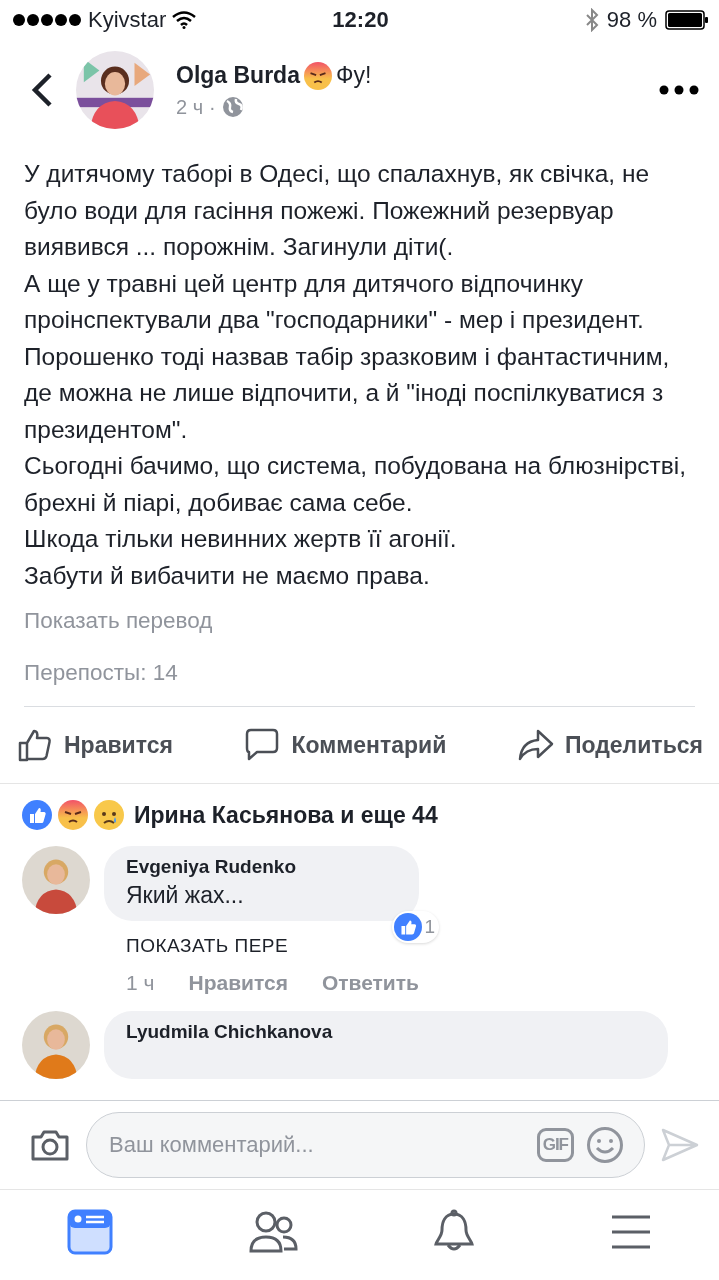  What do you see at coordinates (286, 815) in the screenshot?
I see `reactions-summary: Ирина Касьянова и еще 44` at bounding box center [286, 815].